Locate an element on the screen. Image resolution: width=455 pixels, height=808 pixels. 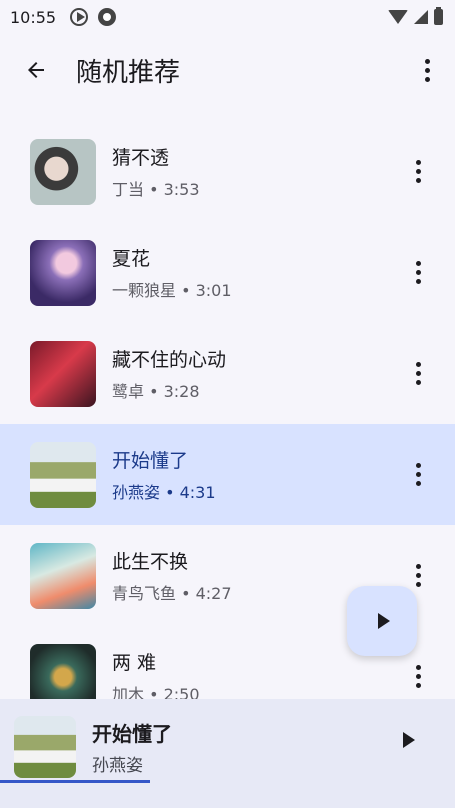
song-row-active: 开始懂了 孙燕姿 • 4:31 is located at coordinates (227, 474).